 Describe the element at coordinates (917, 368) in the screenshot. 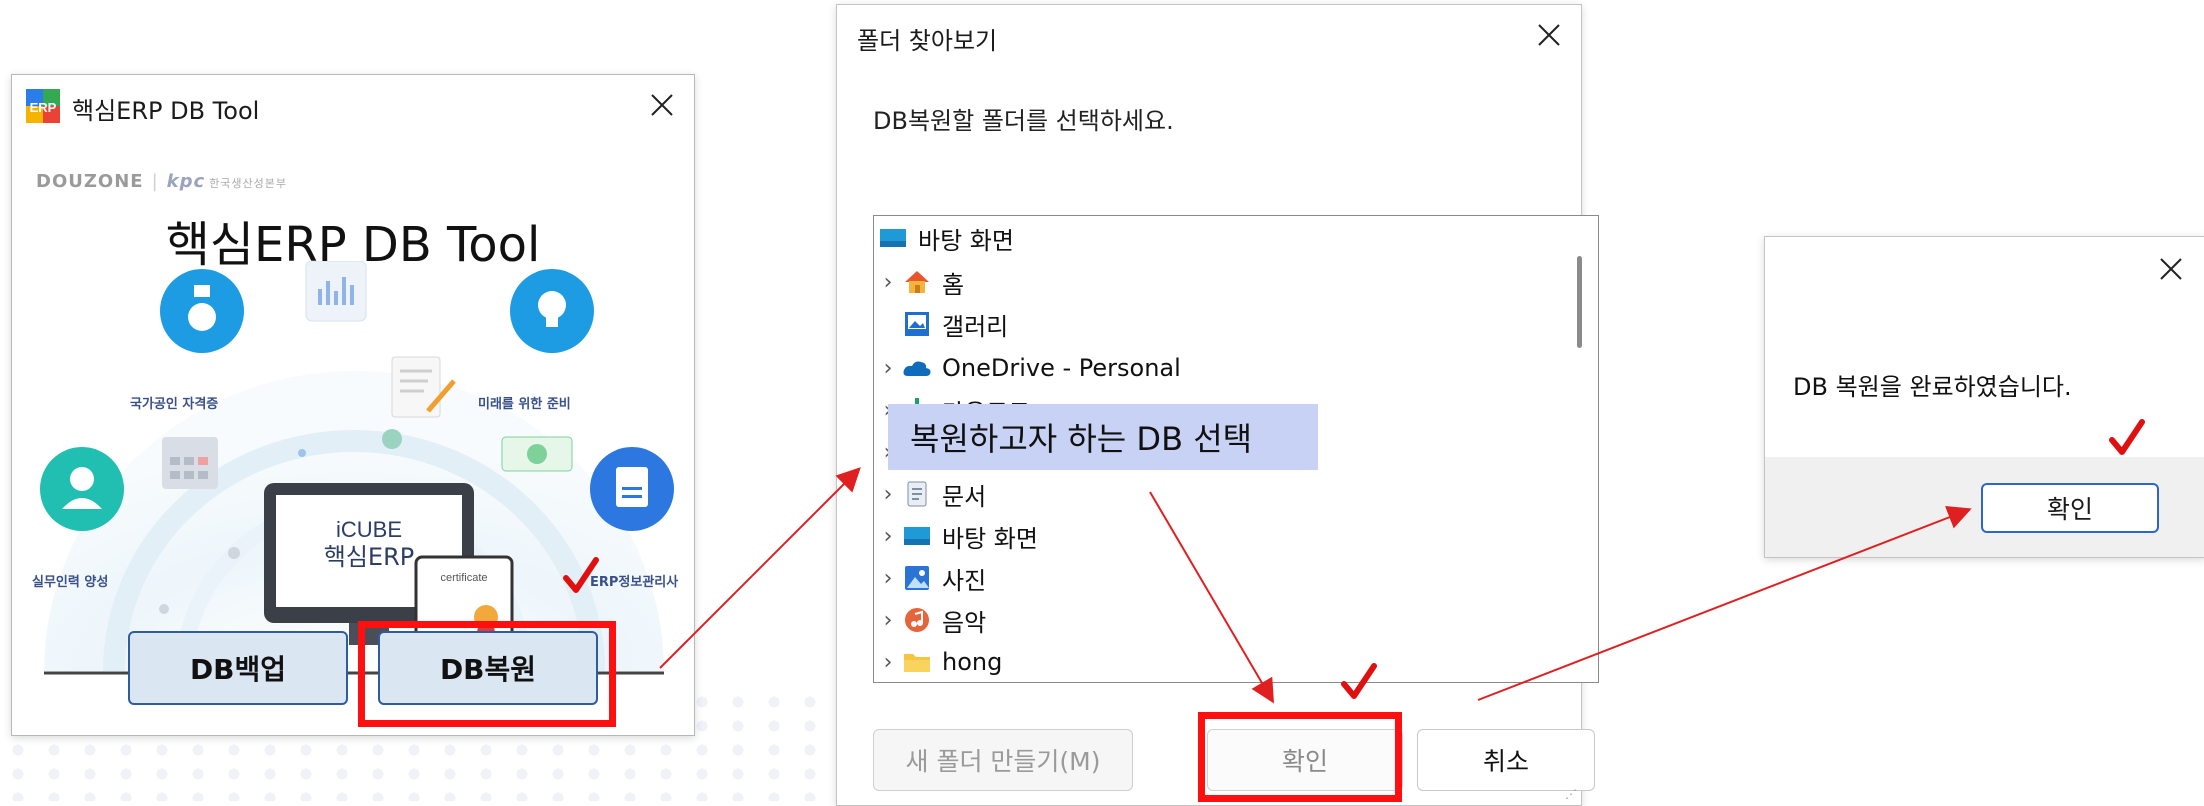

I see `onedrive-icon` at that location.